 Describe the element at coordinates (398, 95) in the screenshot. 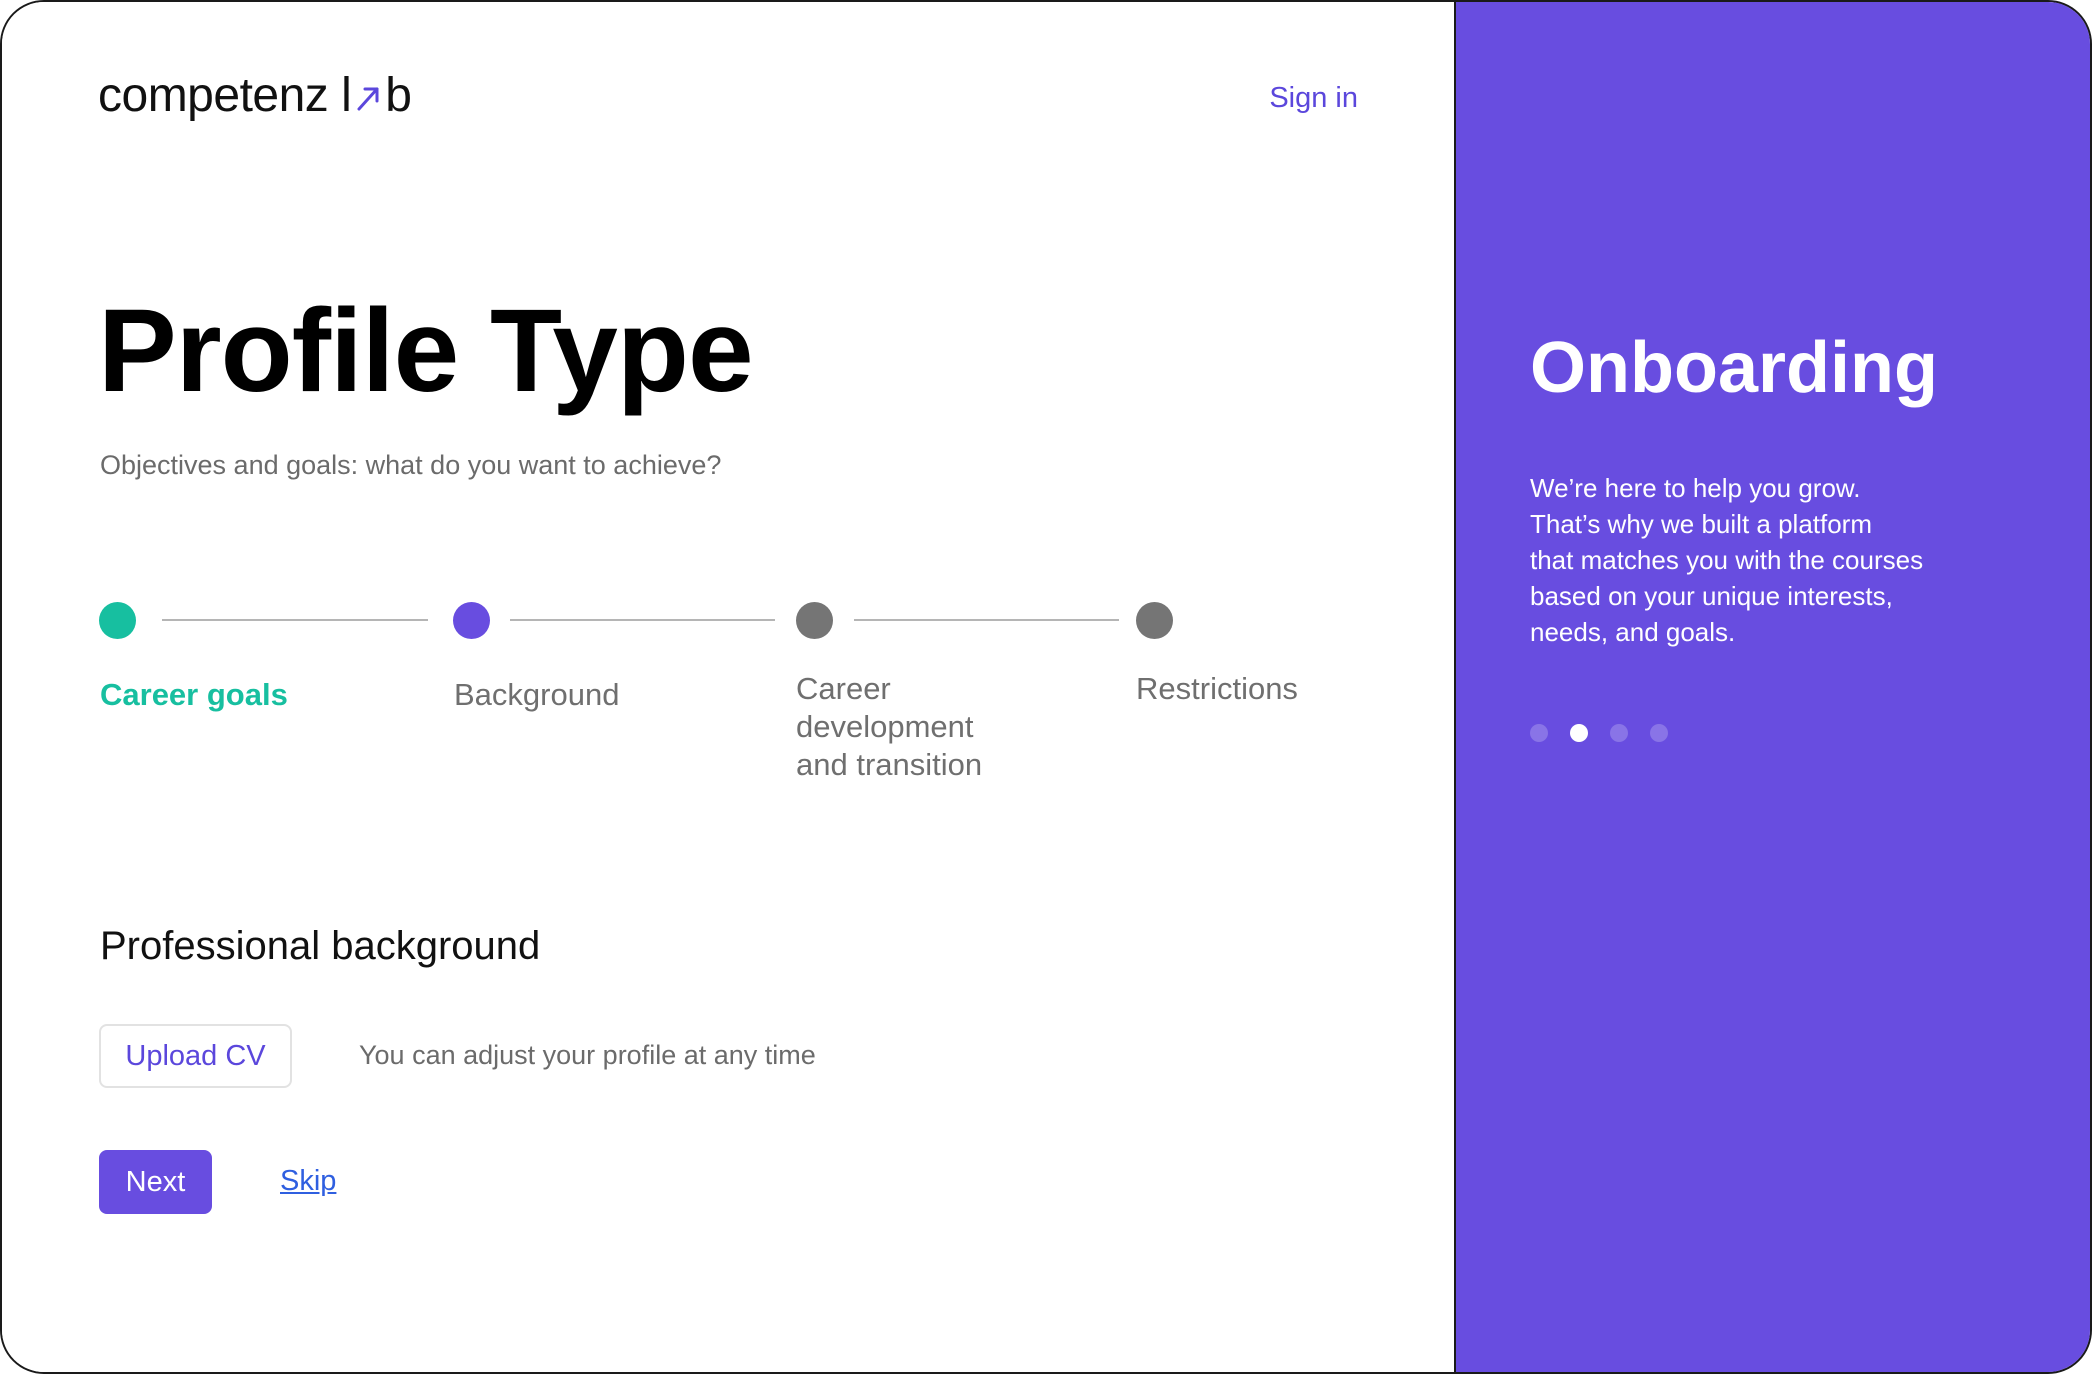

I see `logo-text-end: b` at that location.